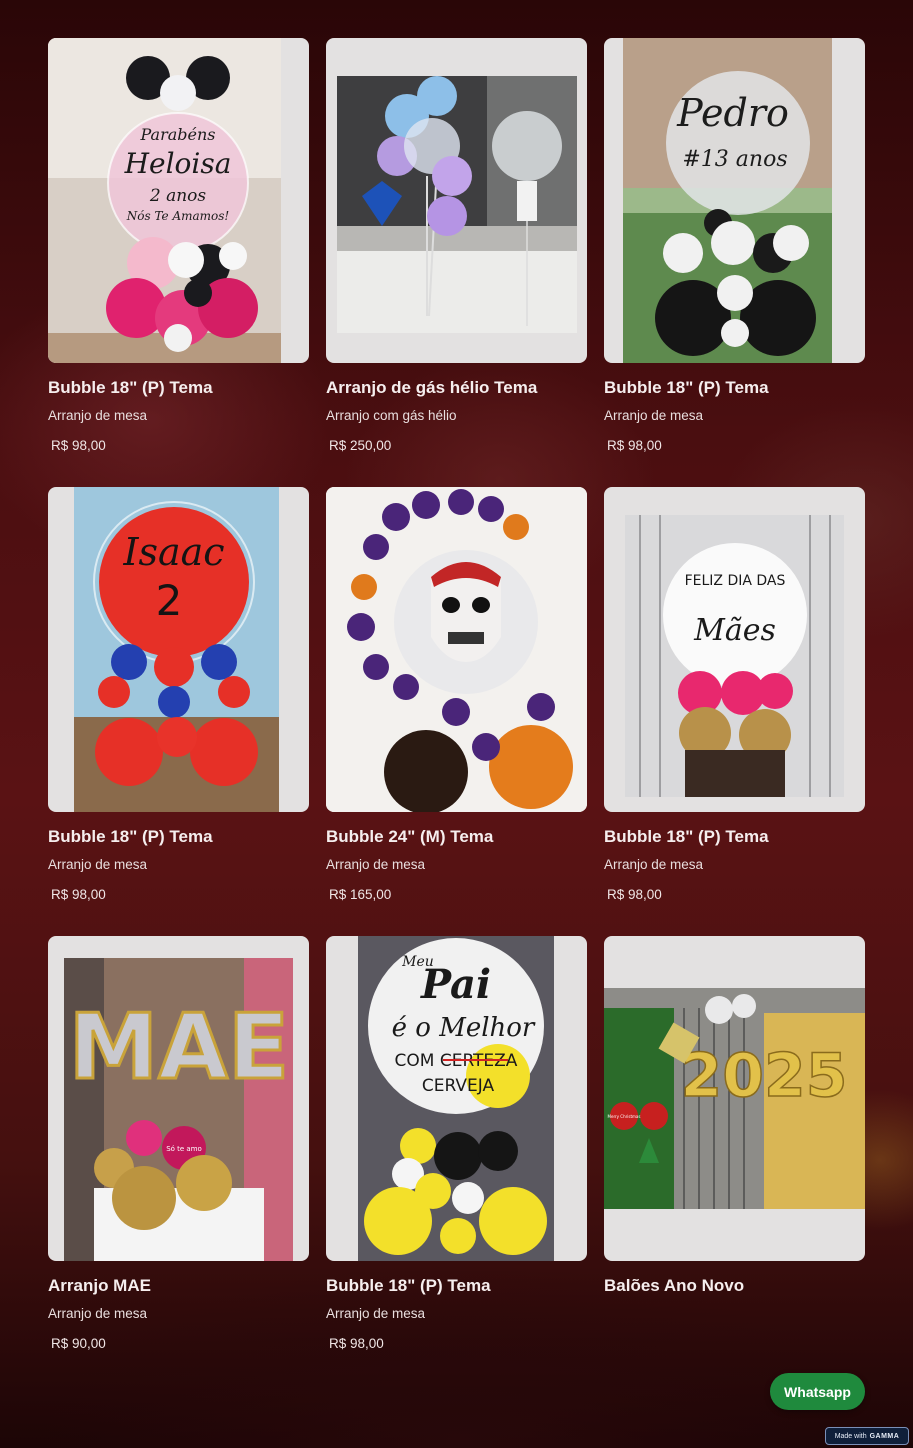  Describe the element at coordinates (735, 581) in the screenshot. I see `balloon-text-1: FELIZ DIA DAS` at that location.